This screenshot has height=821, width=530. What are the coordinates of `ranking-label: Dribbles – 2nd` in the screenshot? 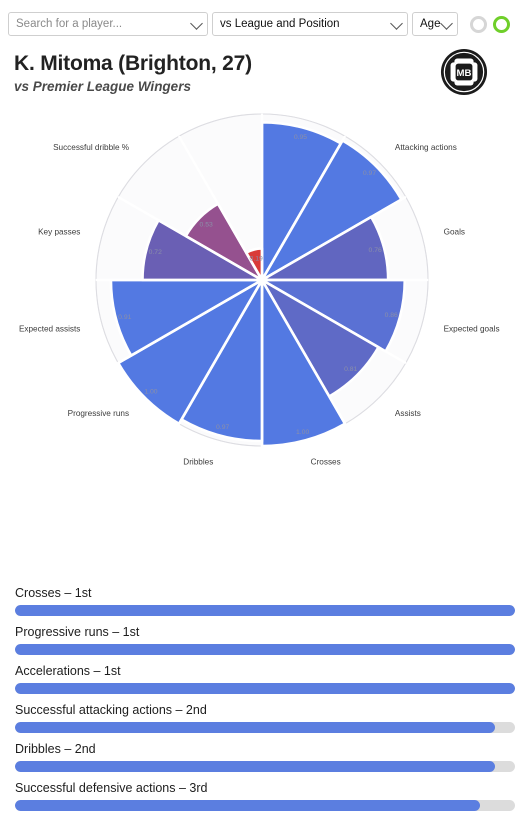 It's located at (55, 749).